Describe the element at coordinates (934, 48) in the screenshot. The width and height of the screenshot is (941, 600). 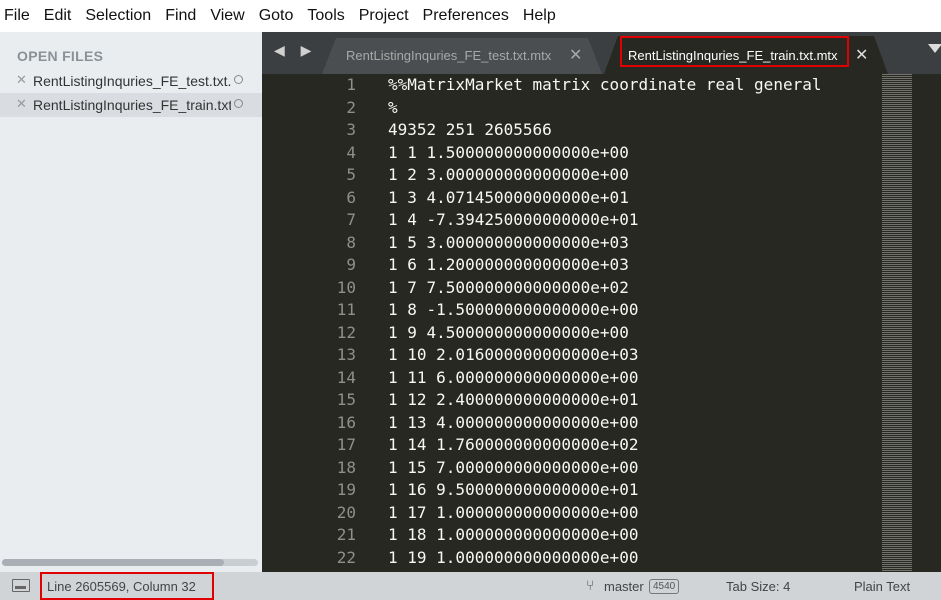
I see `tab-dropdown-icon` at that location.